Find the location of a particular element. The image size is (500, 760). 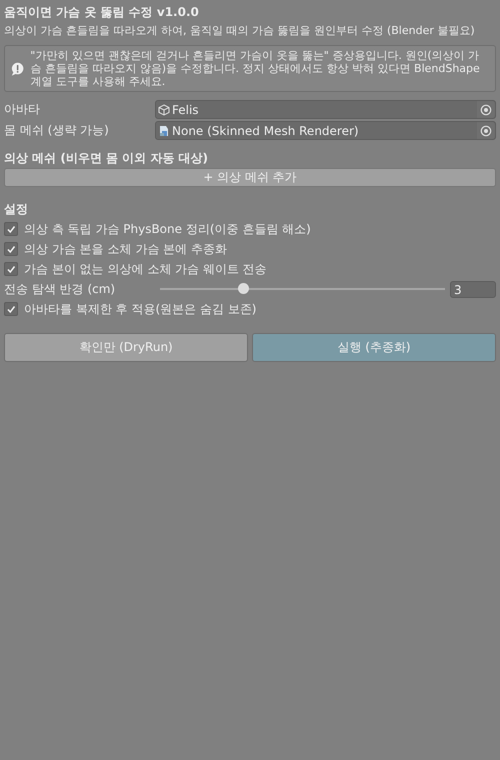

cube-icon is located at coordinates (164, 110).